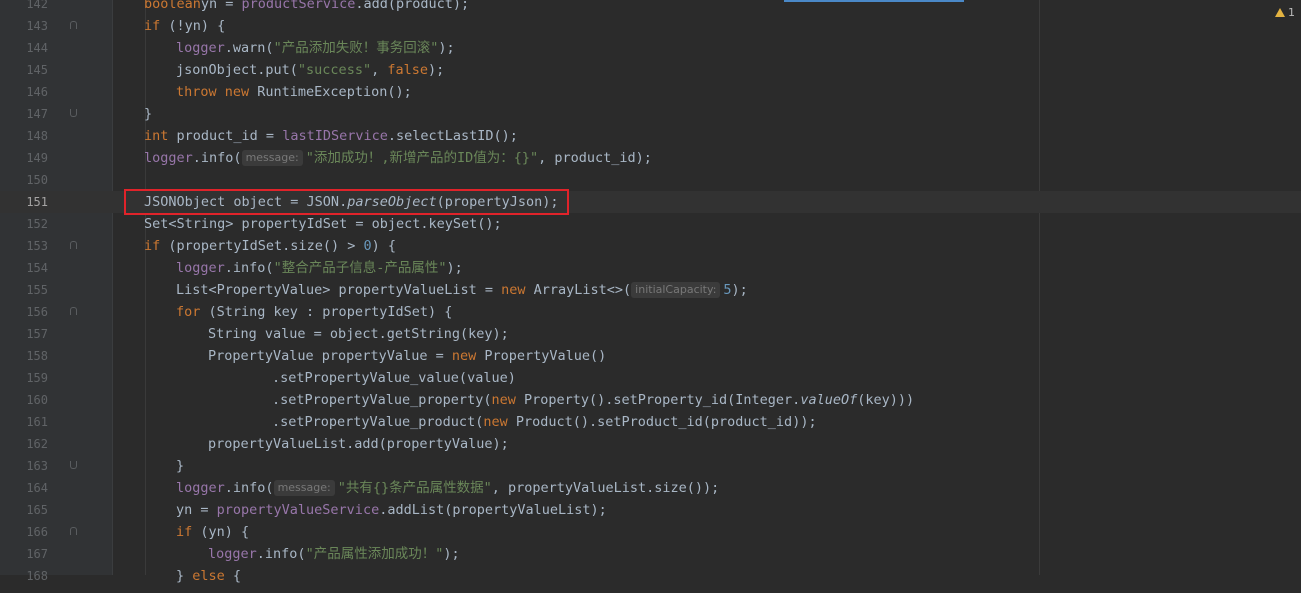 This screenshot has width=1301, height=593. I want to click on code-token: .setPropertyValue_value(value), so click(394, 378).